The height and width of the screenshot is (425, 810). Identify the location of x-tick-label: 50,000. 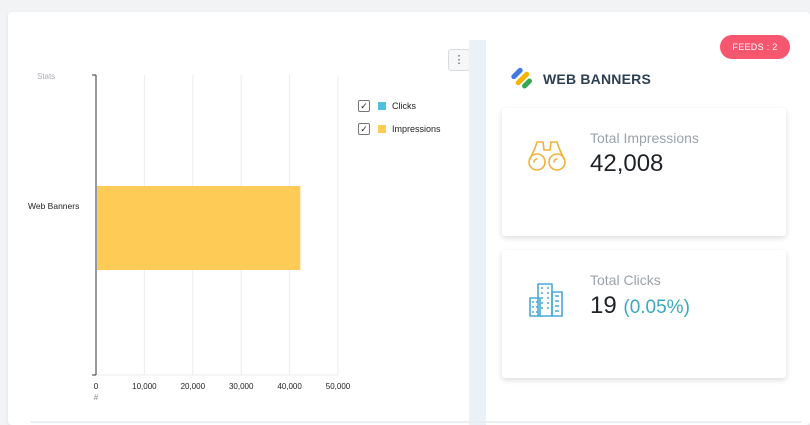
(338, 386).